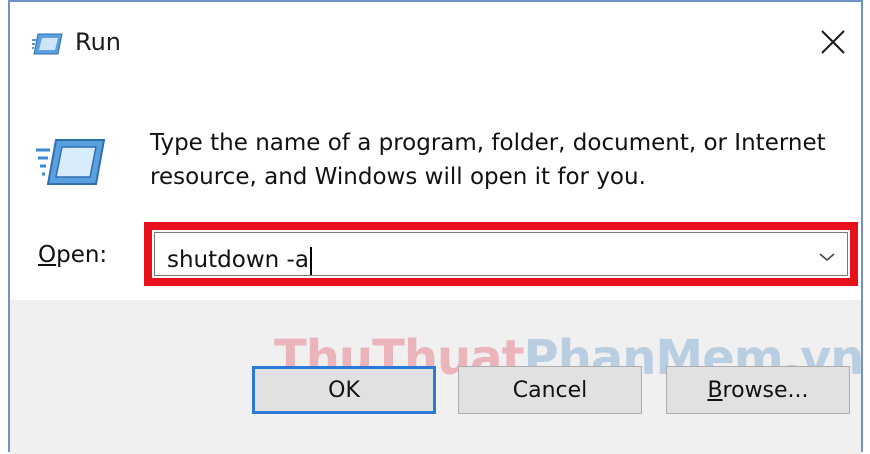 Image resolution: width=870 pixels, height=454 pixels. I want to click on chevron-down-icon, so click(827, 257).